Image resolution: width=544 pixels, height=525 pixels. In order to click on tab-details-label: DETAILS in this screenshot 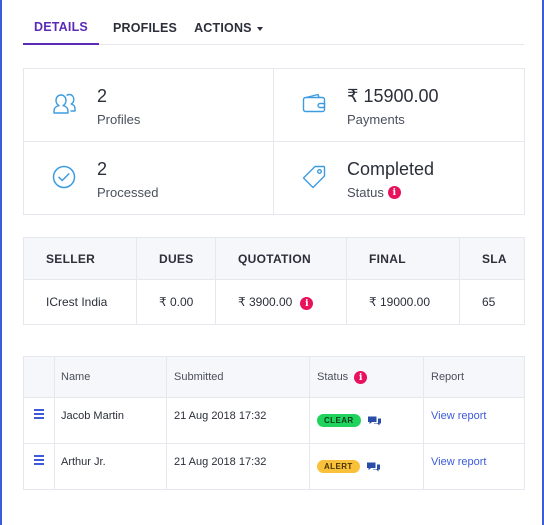, I will do `click(61, 26)`.